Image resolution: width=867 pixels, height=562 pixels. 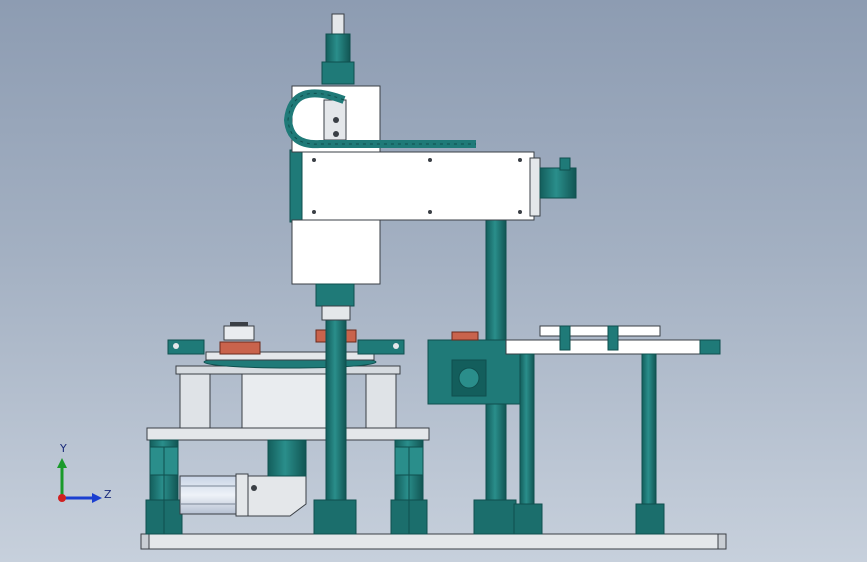 I want to click on frame-leg-left, so click(x=164, y=487).